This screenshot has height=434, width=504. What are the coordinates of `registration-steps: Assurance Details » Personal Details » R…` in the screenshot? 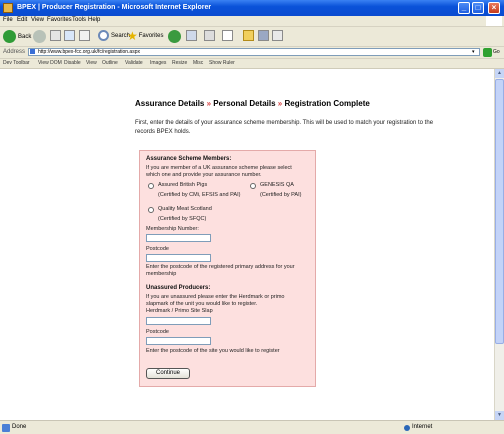 It's located at (252, 103).